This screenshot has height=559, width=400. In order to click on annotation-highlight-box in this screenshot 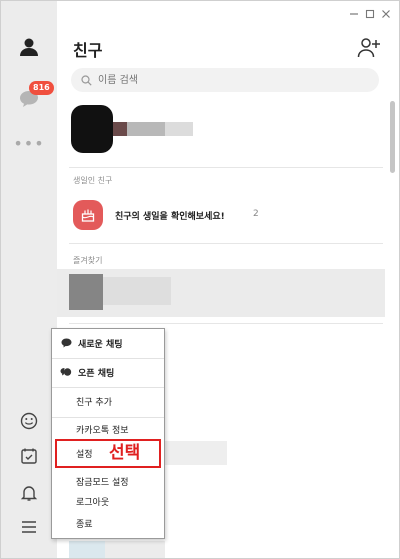, I will do `click(108, 453)`.